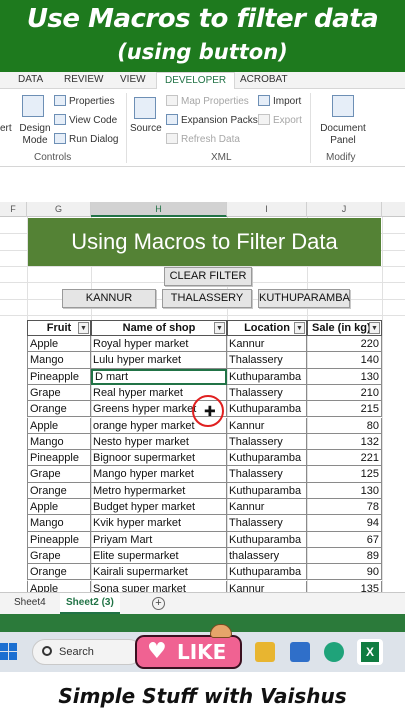 The height and width of the screenshot is (720, 405). Describe the element at coordinates (85, 120) in the screenshot. I see `view-code-button: View Code` at that location.